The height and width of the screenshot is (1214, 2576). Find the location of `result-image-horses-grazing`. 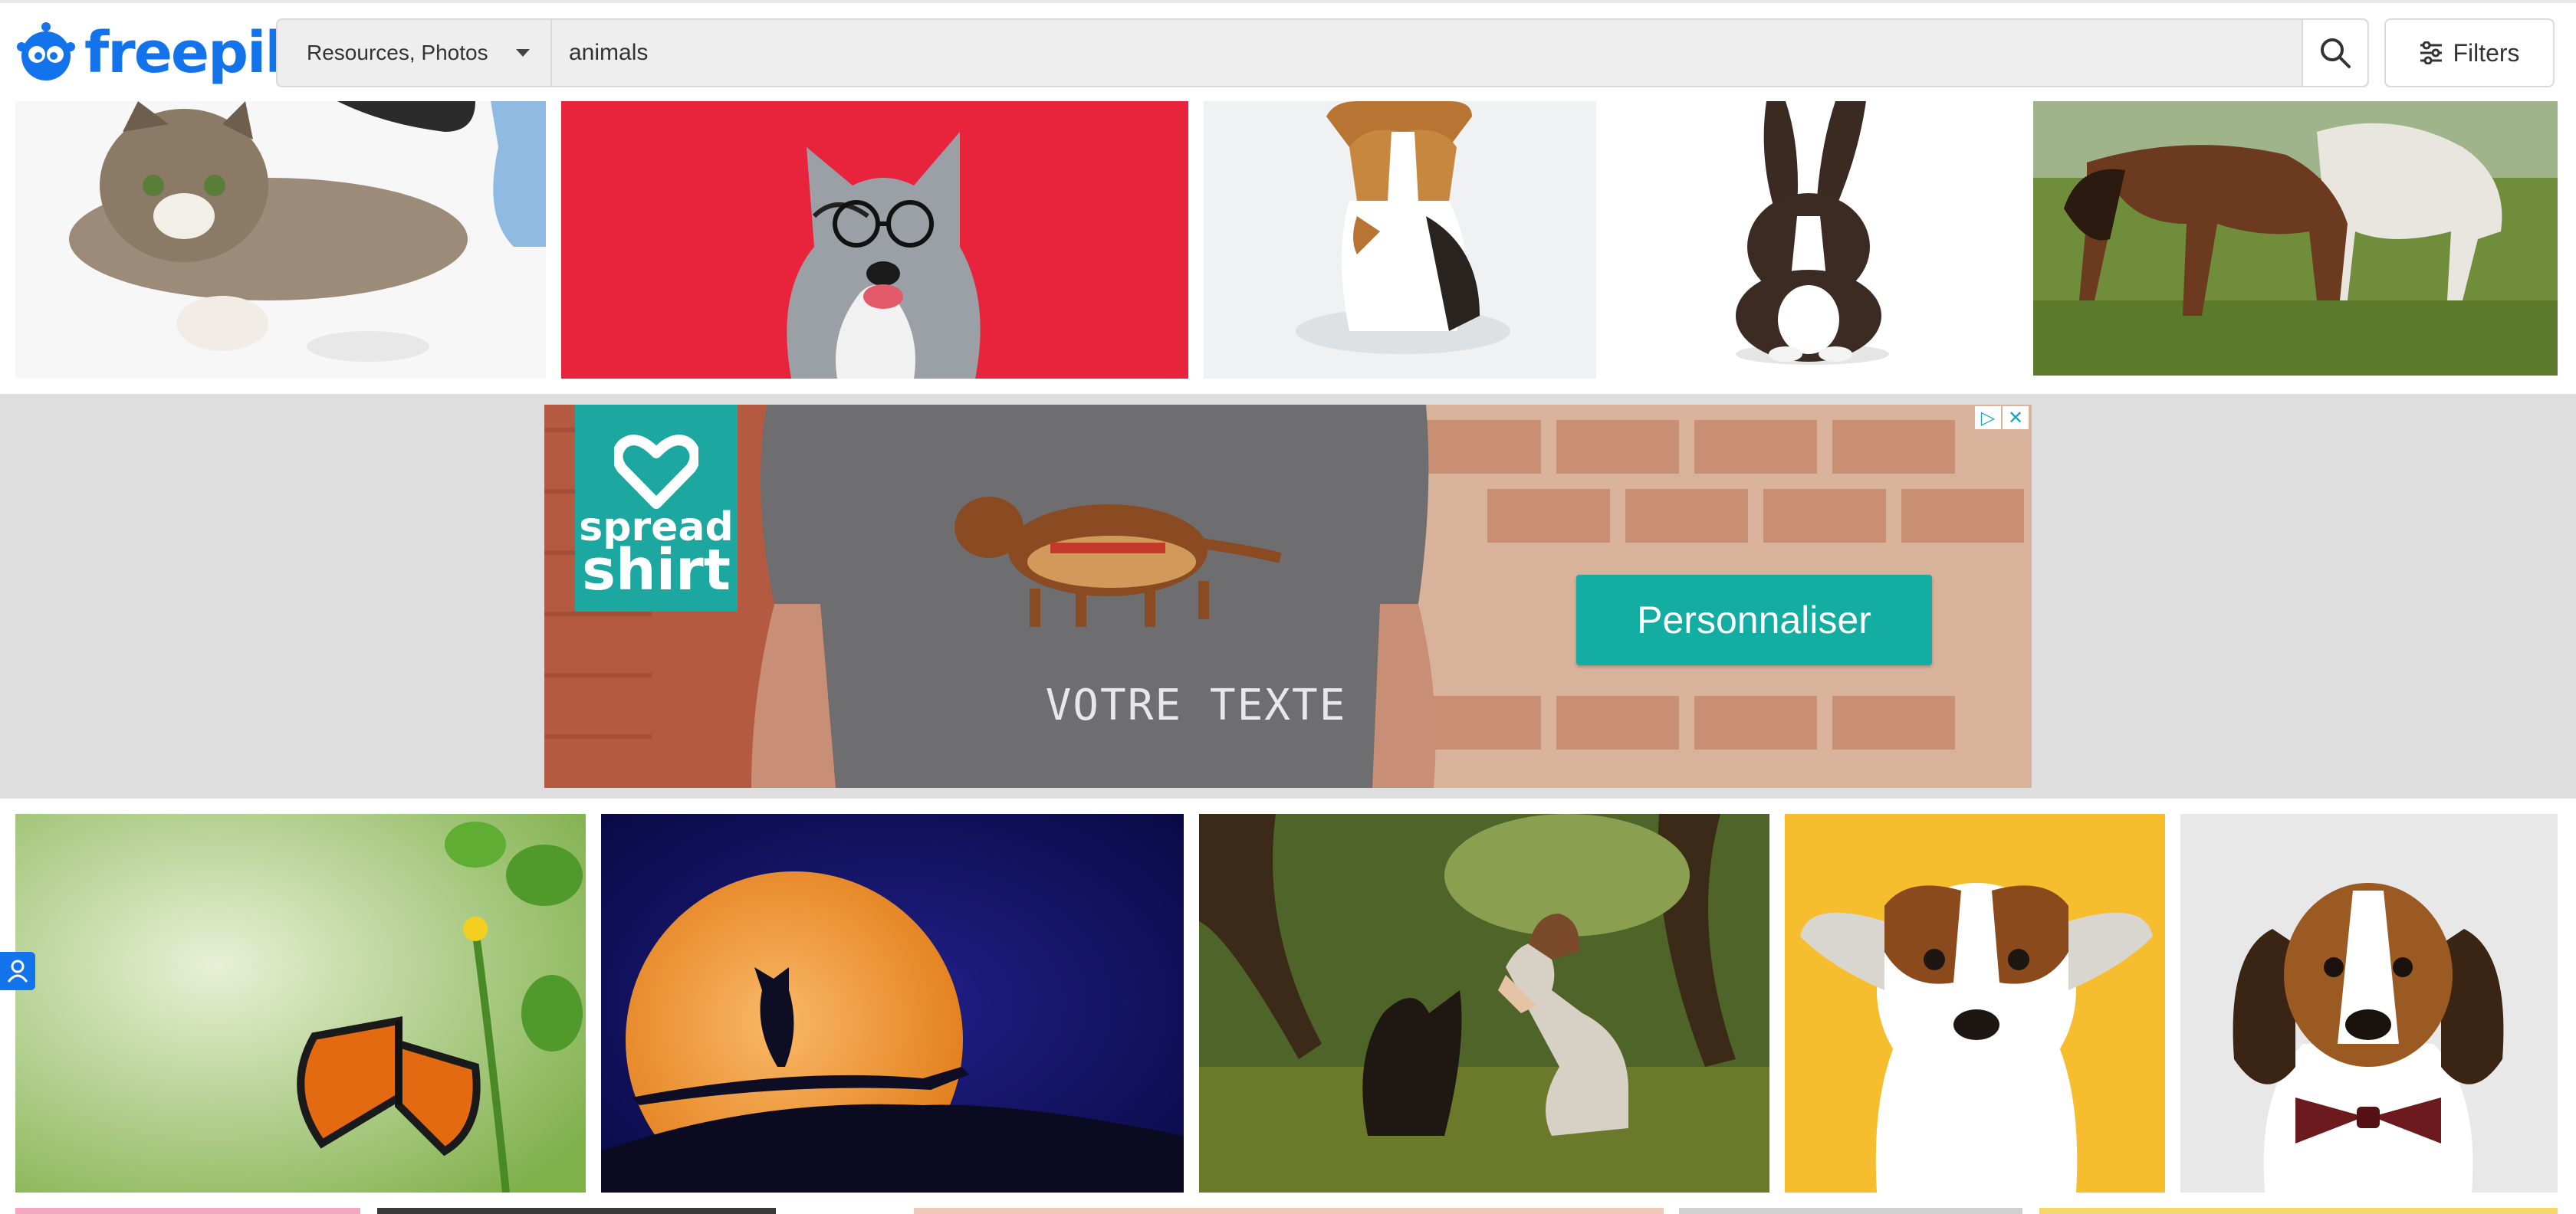

result-image-horses-grazing is located at coordinates (2295, 238).